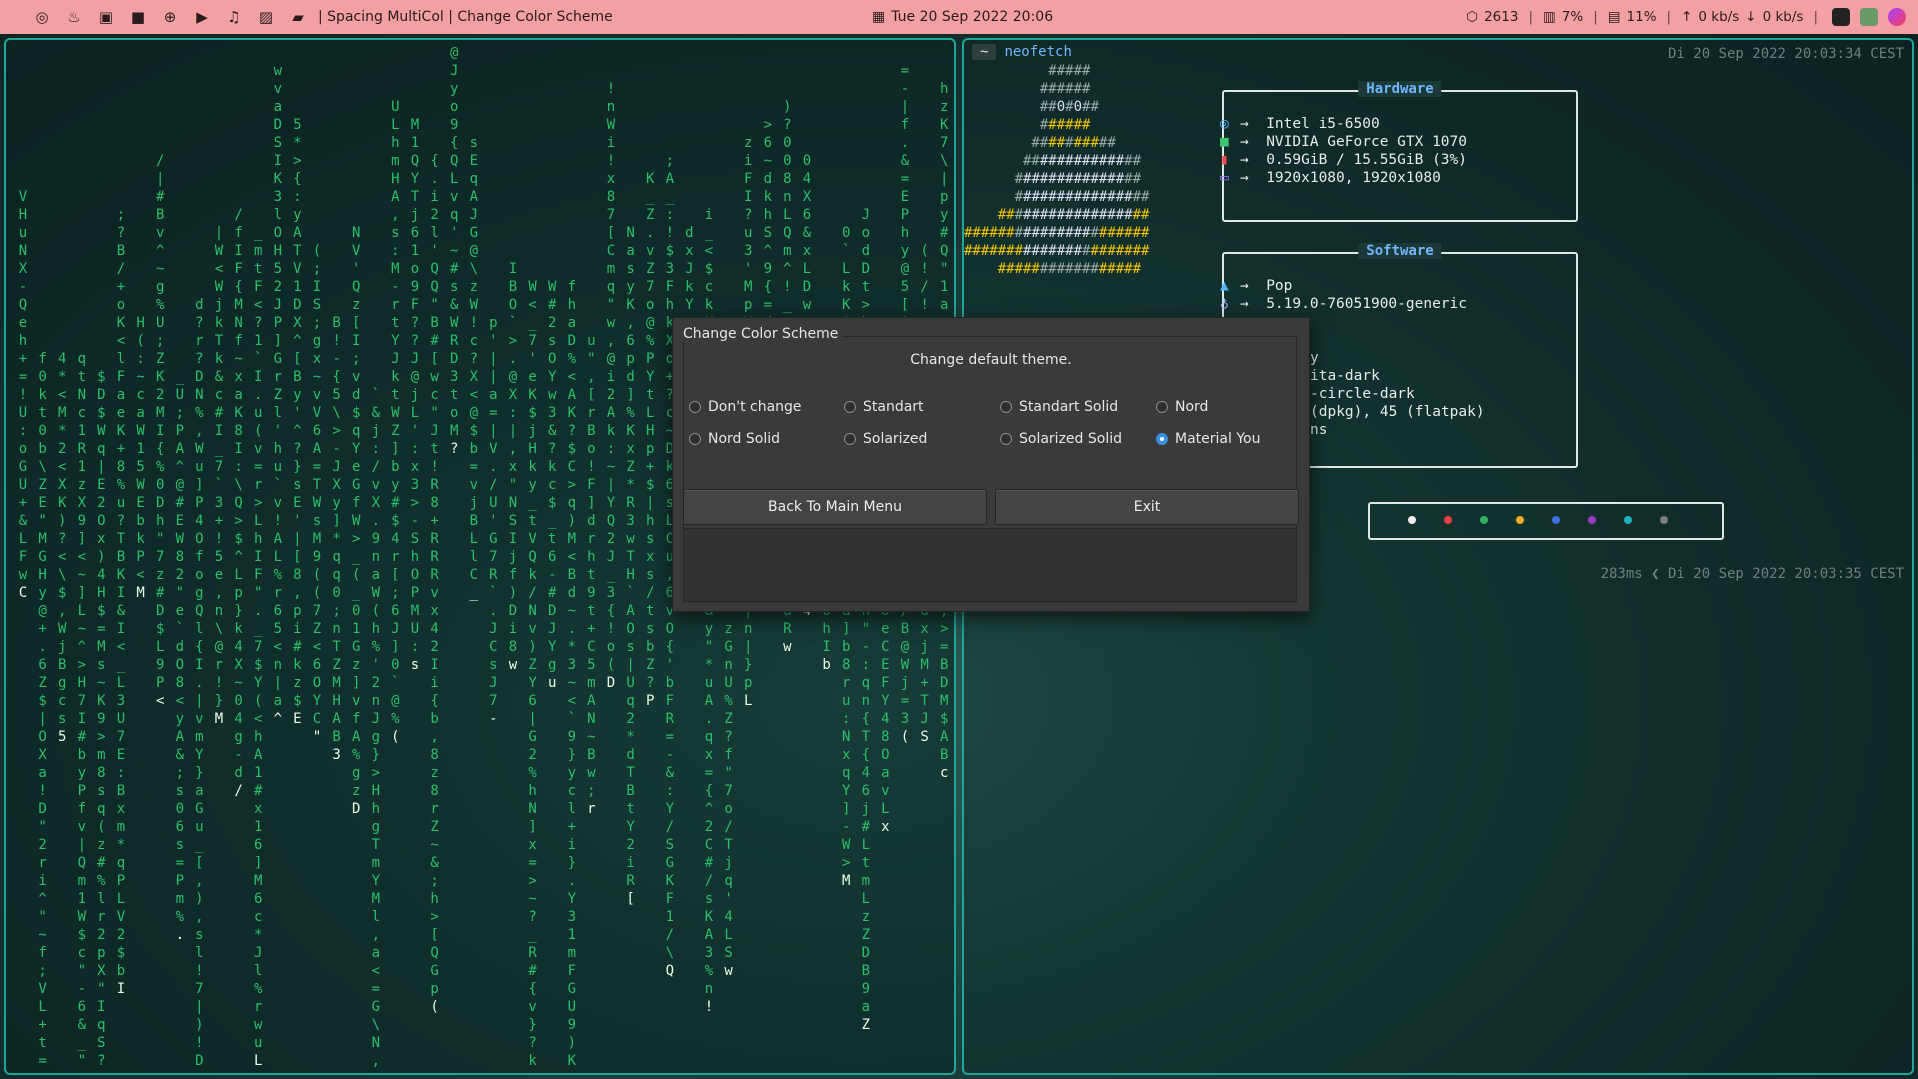 The height and width of the screenshot is (1079, 1918). I want to click on hardware-gpu: ■ → NVIDIA GeForce GTX 1070, so click(1343, 142).